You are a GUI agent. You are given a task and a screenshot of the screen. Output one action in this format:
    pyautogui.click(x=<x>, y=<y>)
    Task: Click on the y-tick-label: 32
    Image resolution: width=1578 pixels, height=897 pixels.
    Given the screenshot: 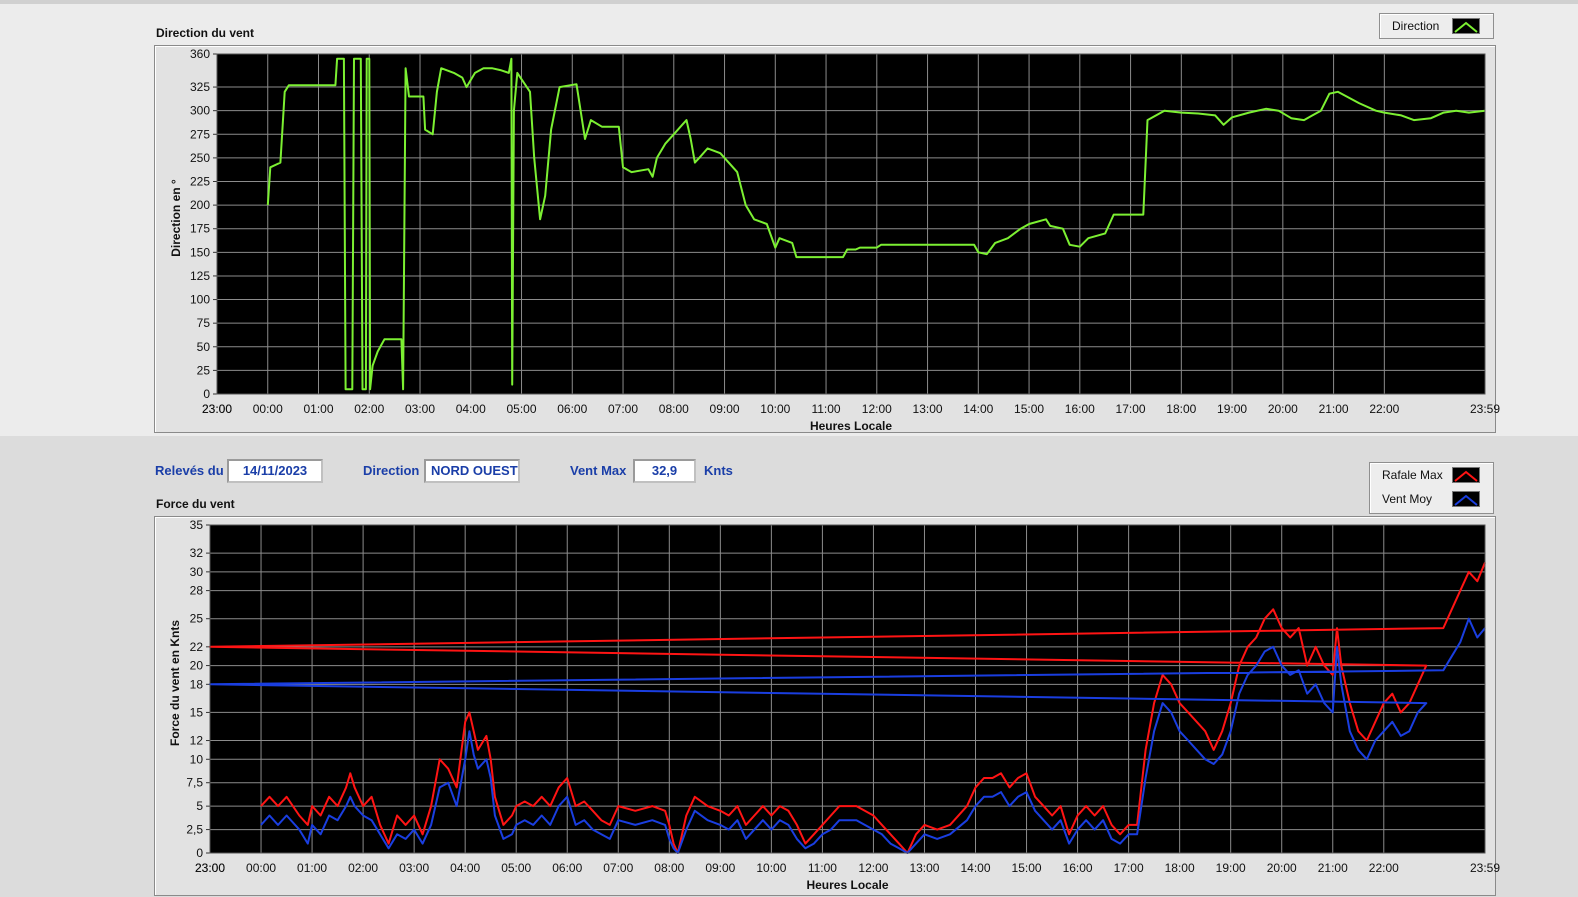 What is the action you would take?
    pyautogui.click(x=197, y=553)
    